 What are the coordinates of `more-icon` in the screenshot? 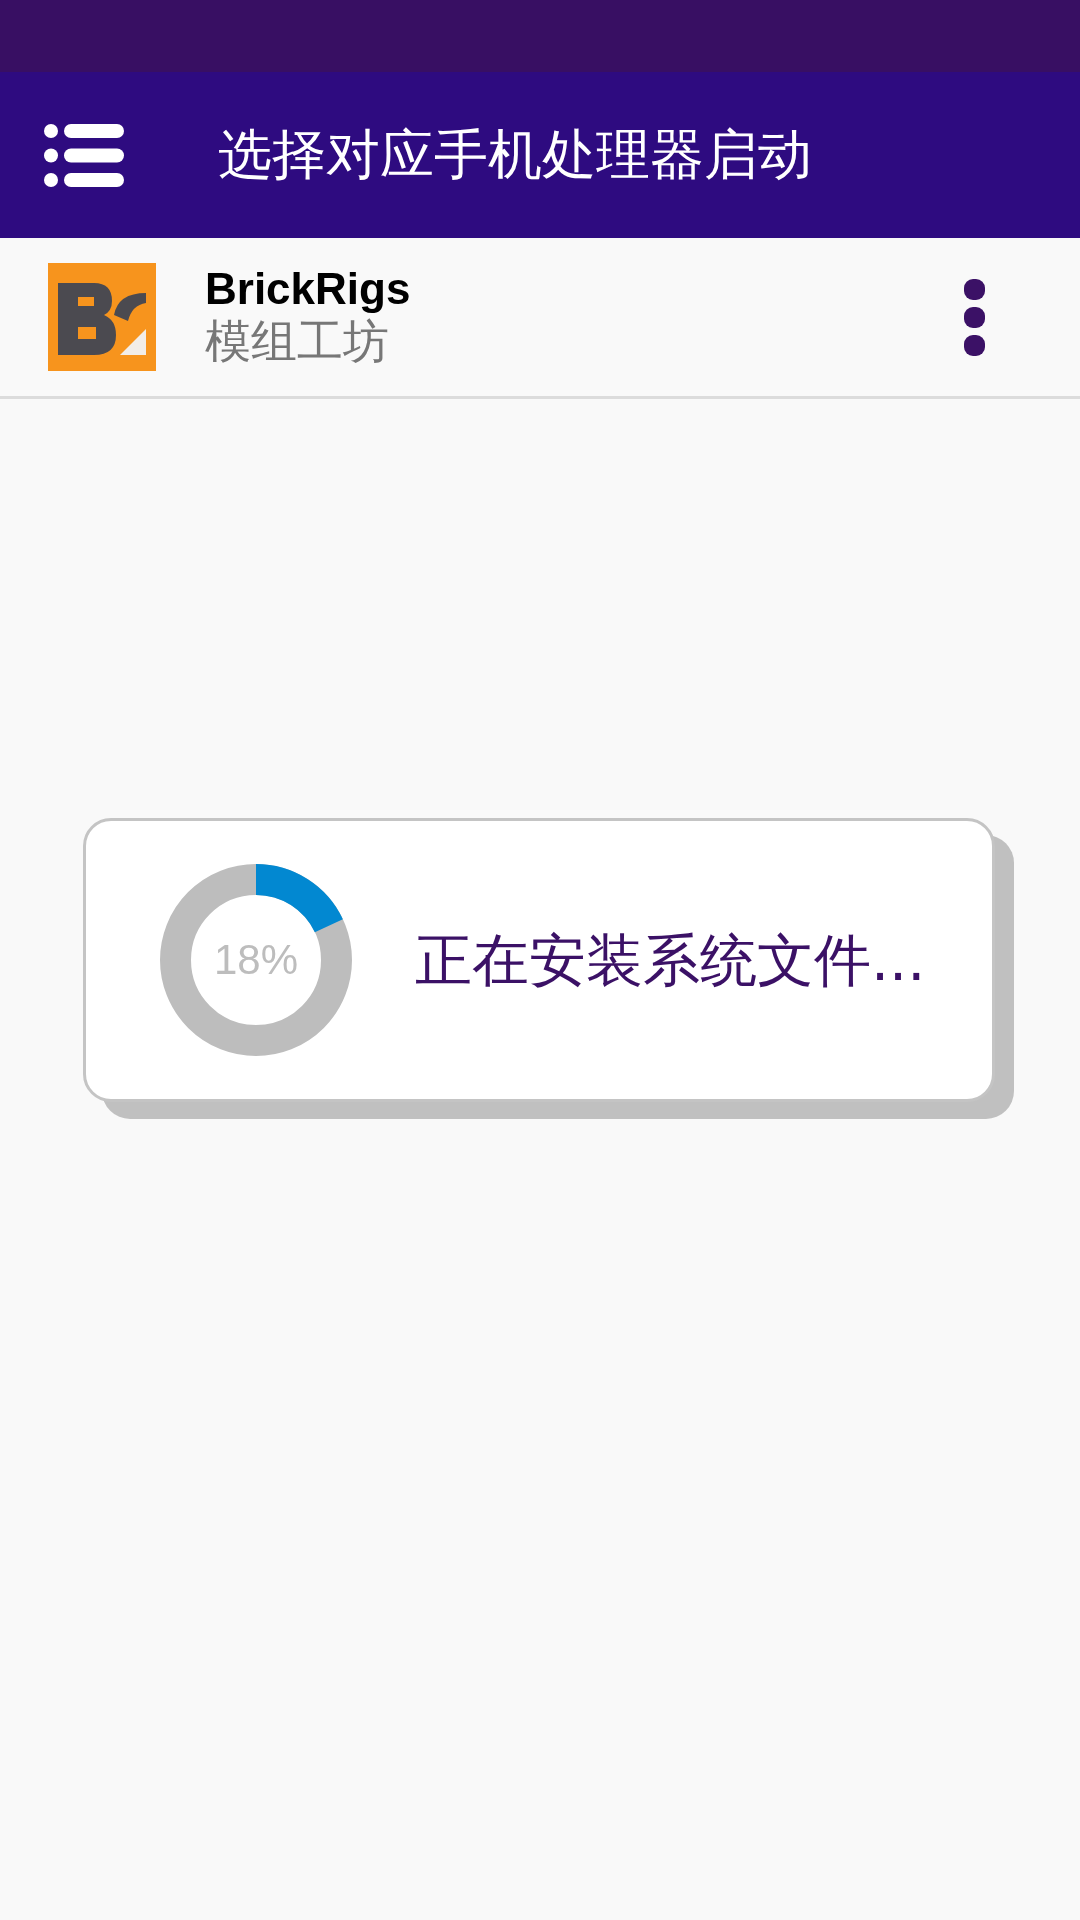 It's located at (974, 317).